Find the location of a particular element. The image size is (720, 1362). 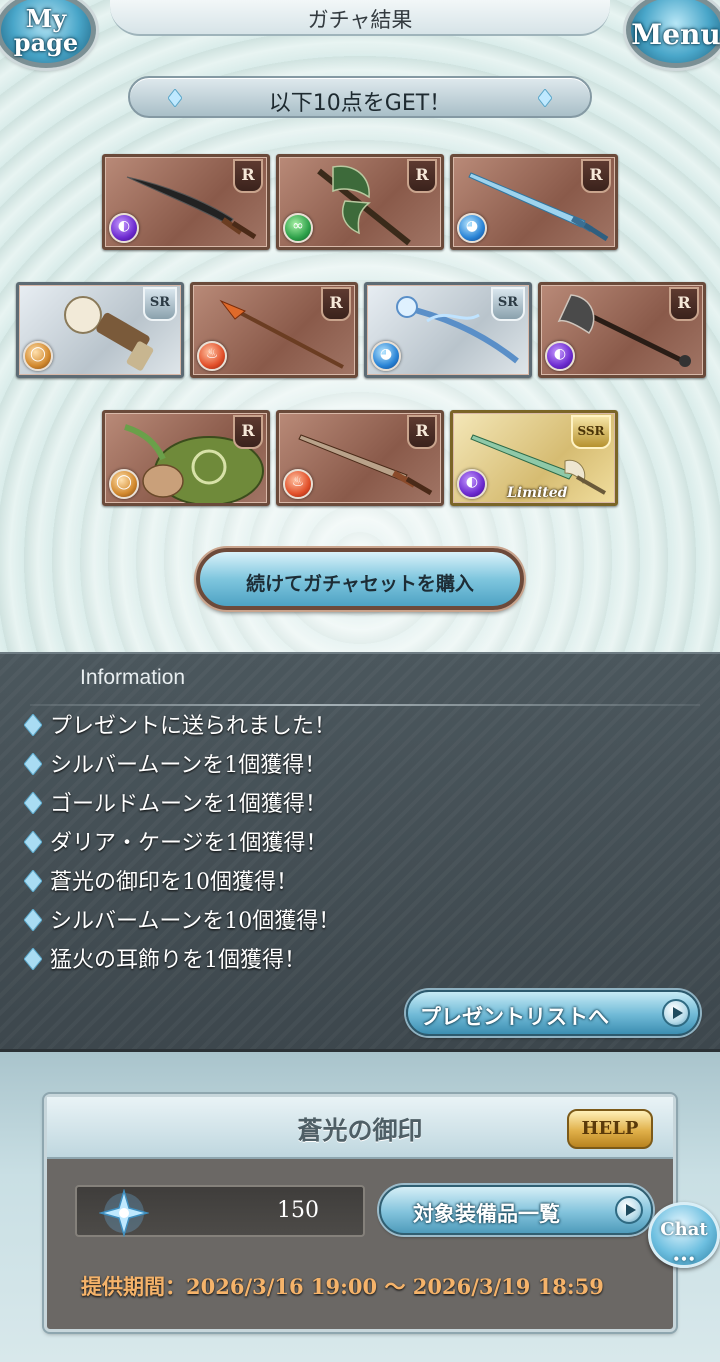

item-card: SR ◕ is located at coordinates (448, 330).